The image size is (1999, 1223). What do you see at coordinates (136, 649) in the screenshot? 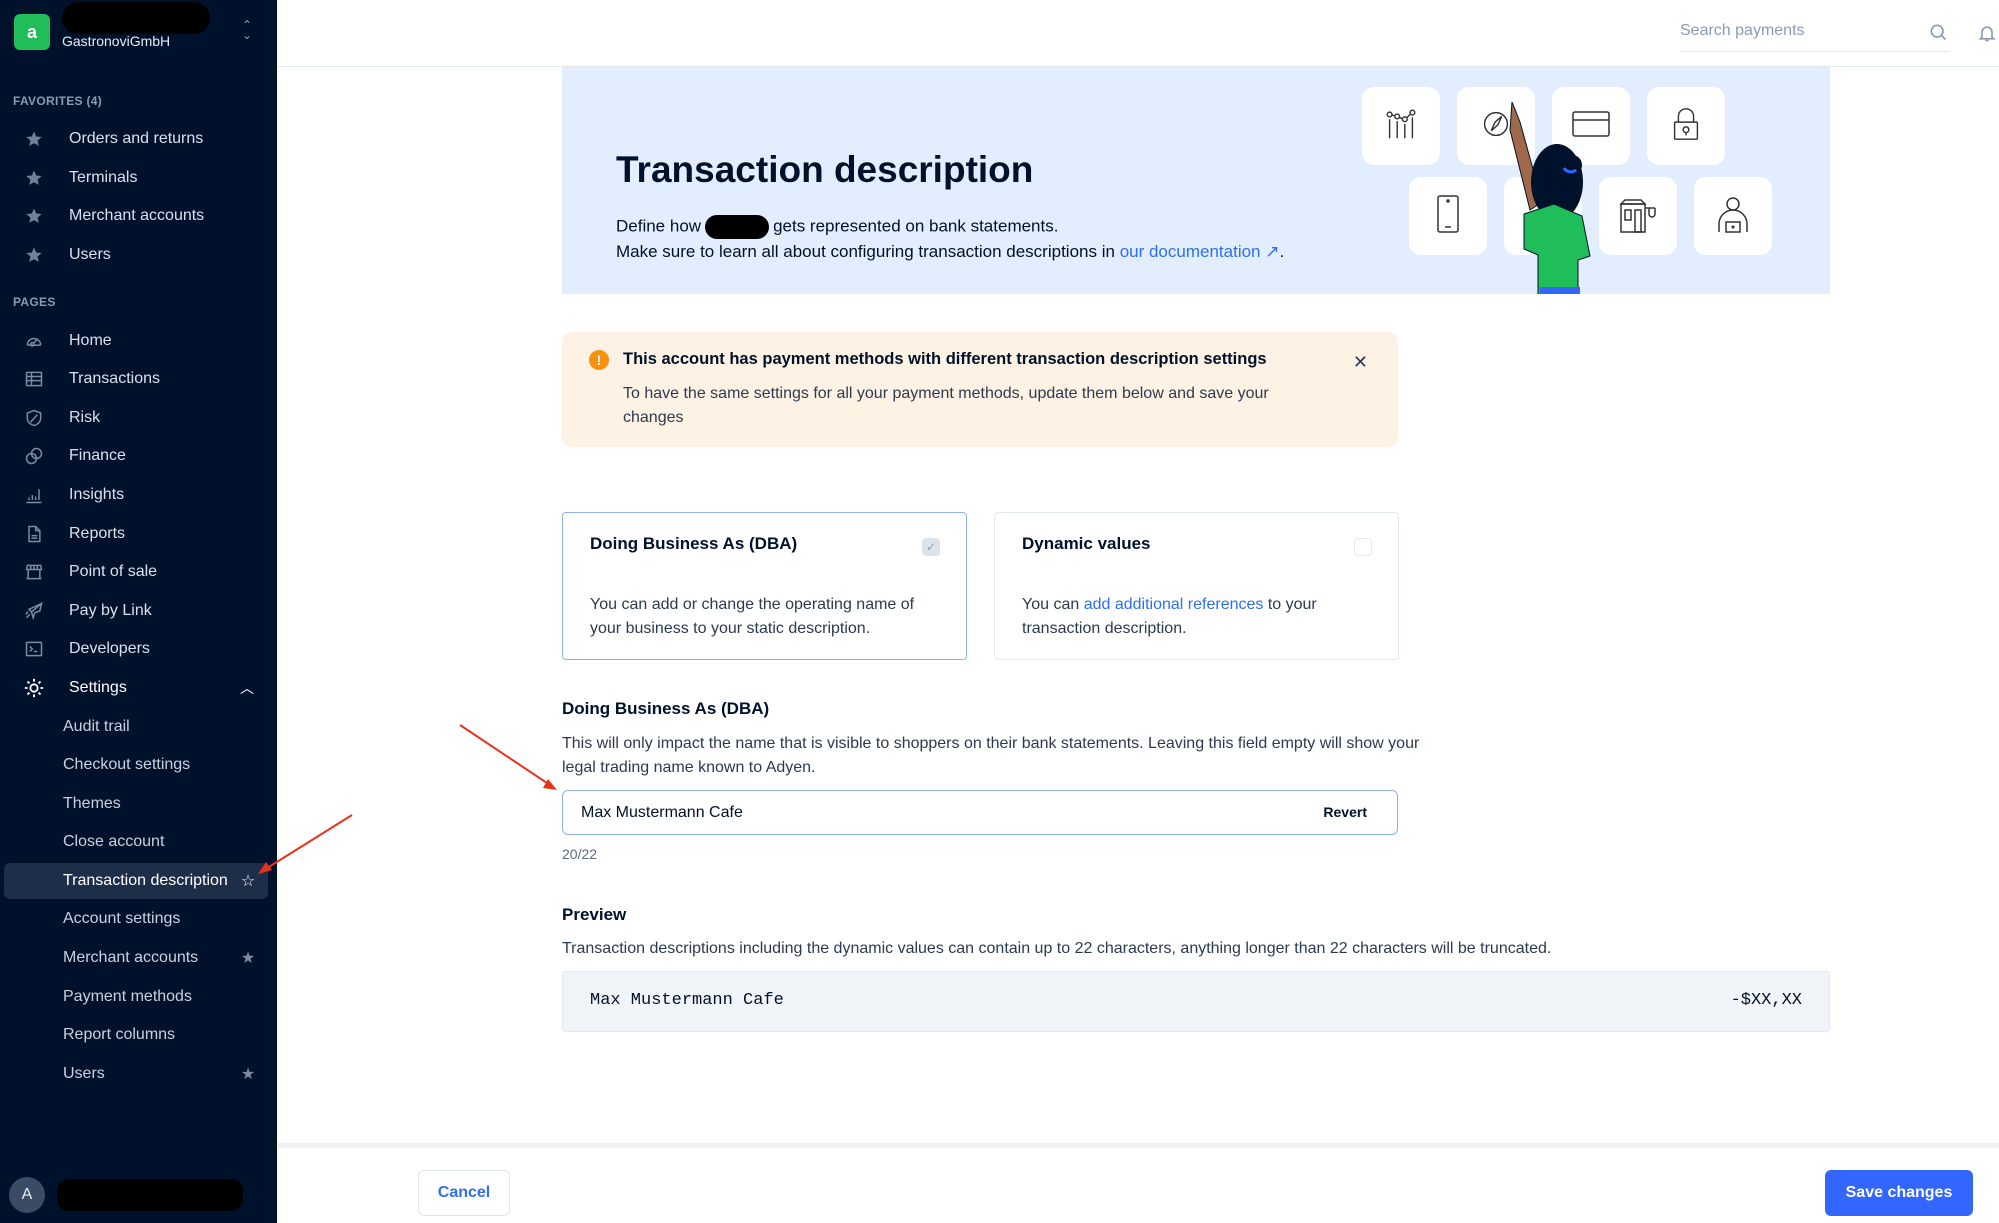
I see `sidebar-item-developers: Developers` at bounding box center [136, 649].